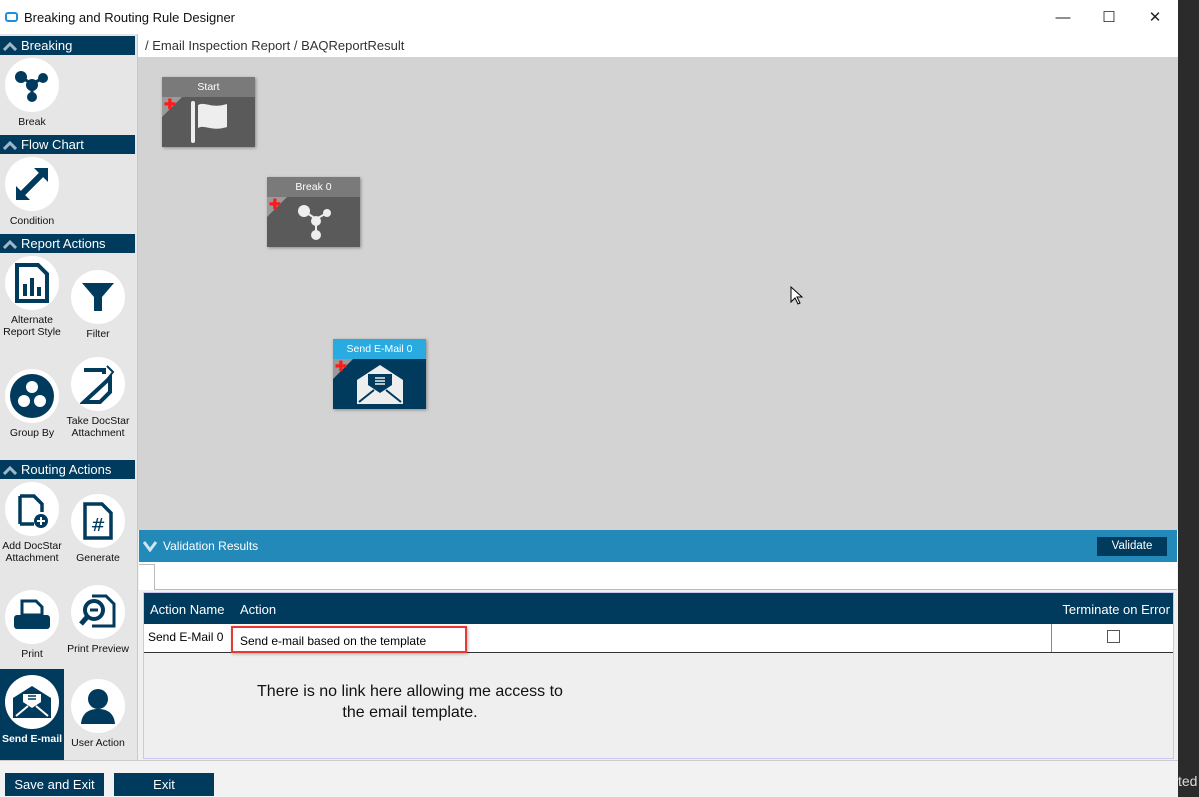 The image size is (1199, 797). I want to click on printer-icon, so click(32, 614).